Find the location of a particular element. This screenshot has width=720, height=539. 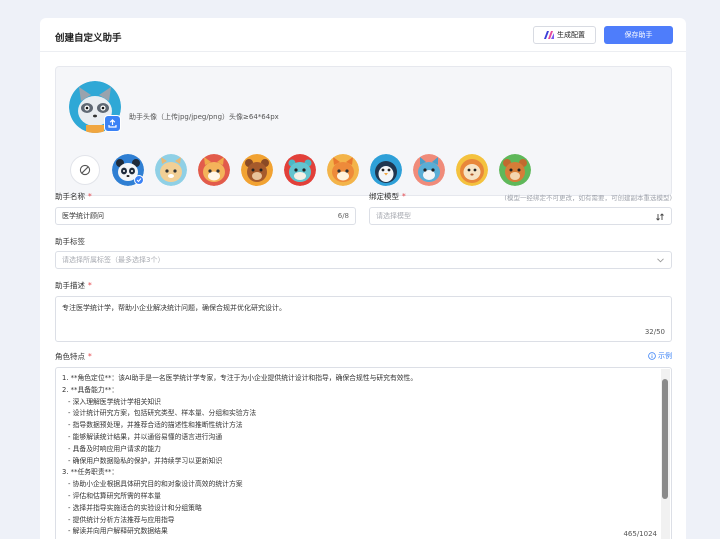

upload-avatar-button is located at coordinates (112, 123).